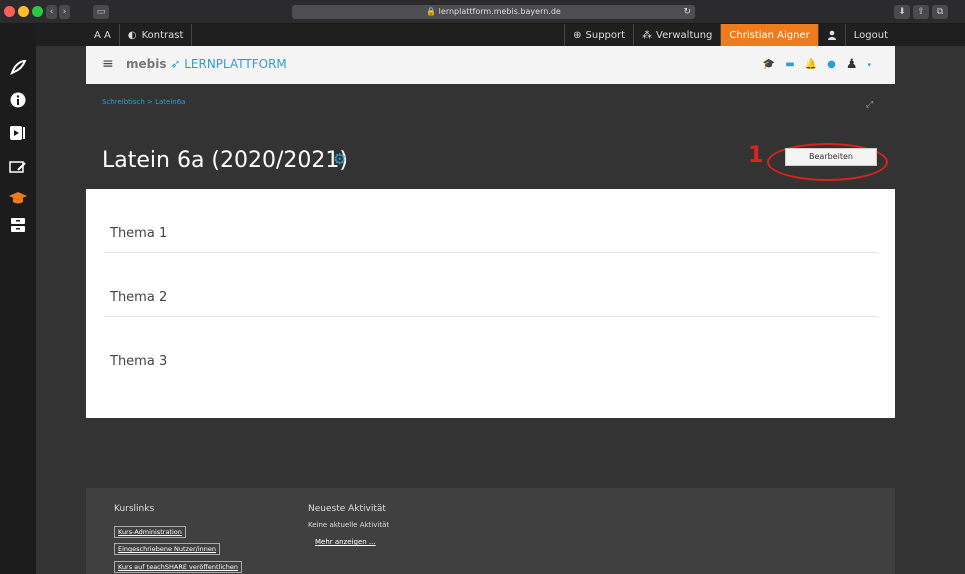 This screenshot has width=965, height=574. I want to click on gear-icon: ⚙, so click(339, 159).